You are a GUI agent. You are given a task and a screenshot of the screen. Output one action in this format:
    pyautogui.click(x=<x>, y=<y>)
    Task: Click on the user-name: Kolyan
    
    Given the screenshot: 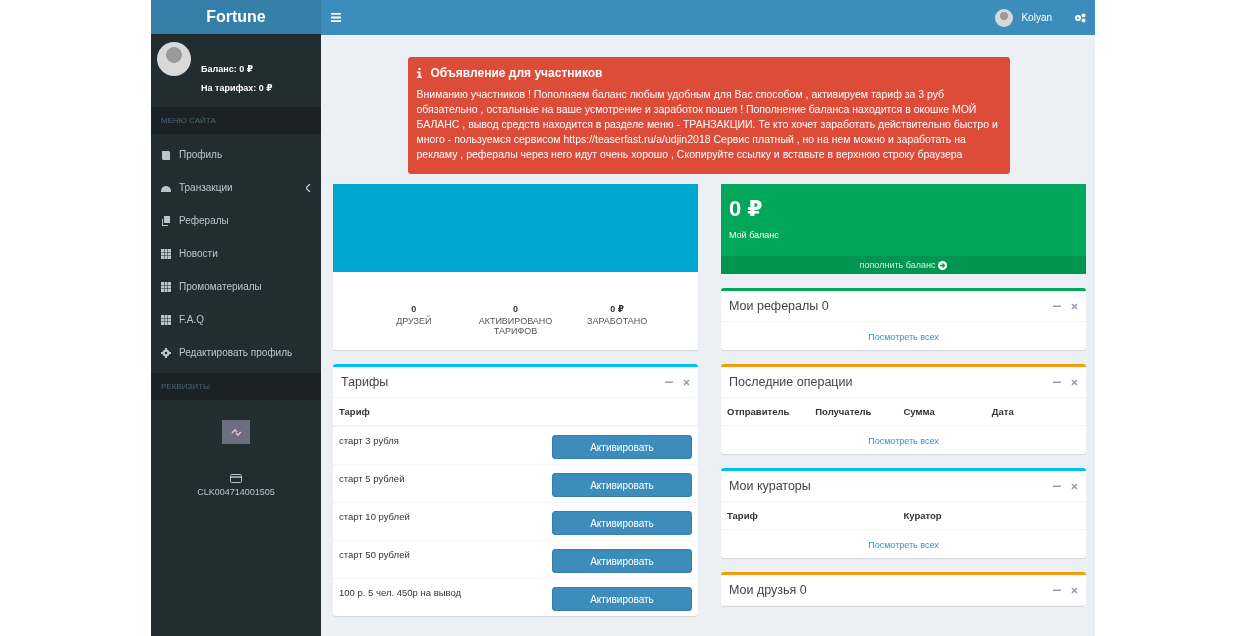 What is the action you would take?
    pyautogui.click(x=1036, y=17)
    